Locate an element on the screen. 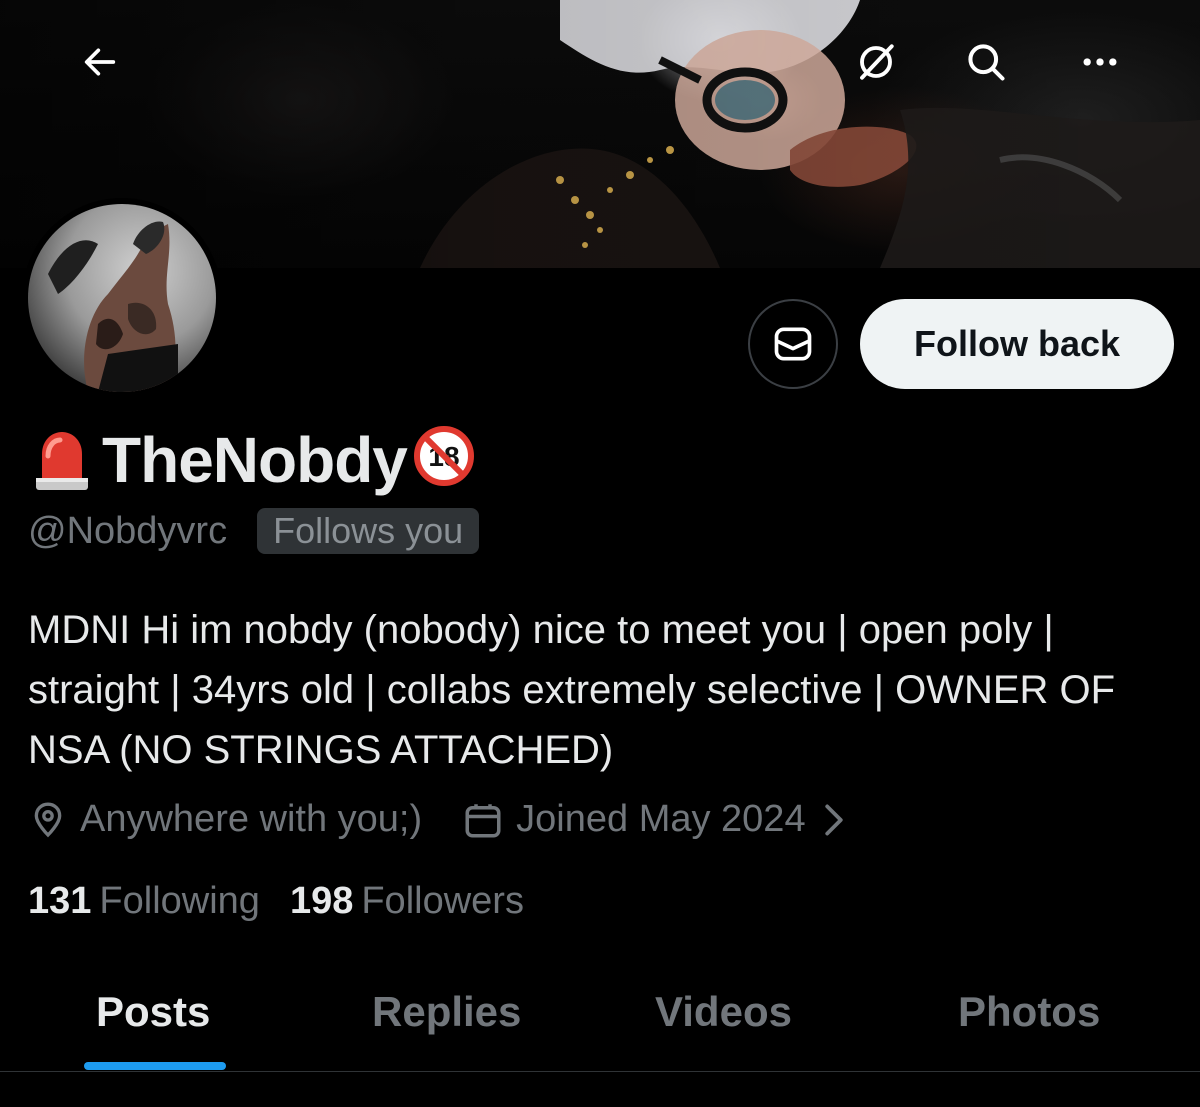 This screenshot has width=1200, height=1107. more-button is located at coordinates (1100, 62).